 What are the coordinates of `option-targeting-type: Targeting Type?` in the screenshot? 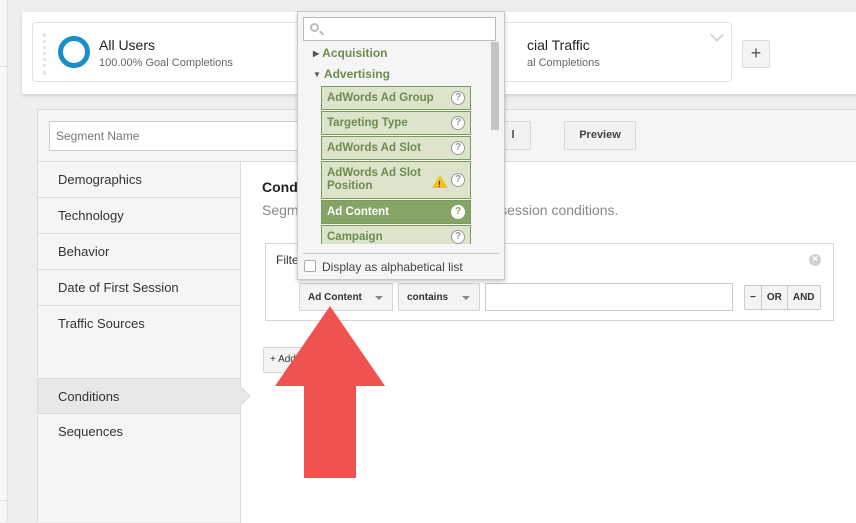 It's located at (396, 123).